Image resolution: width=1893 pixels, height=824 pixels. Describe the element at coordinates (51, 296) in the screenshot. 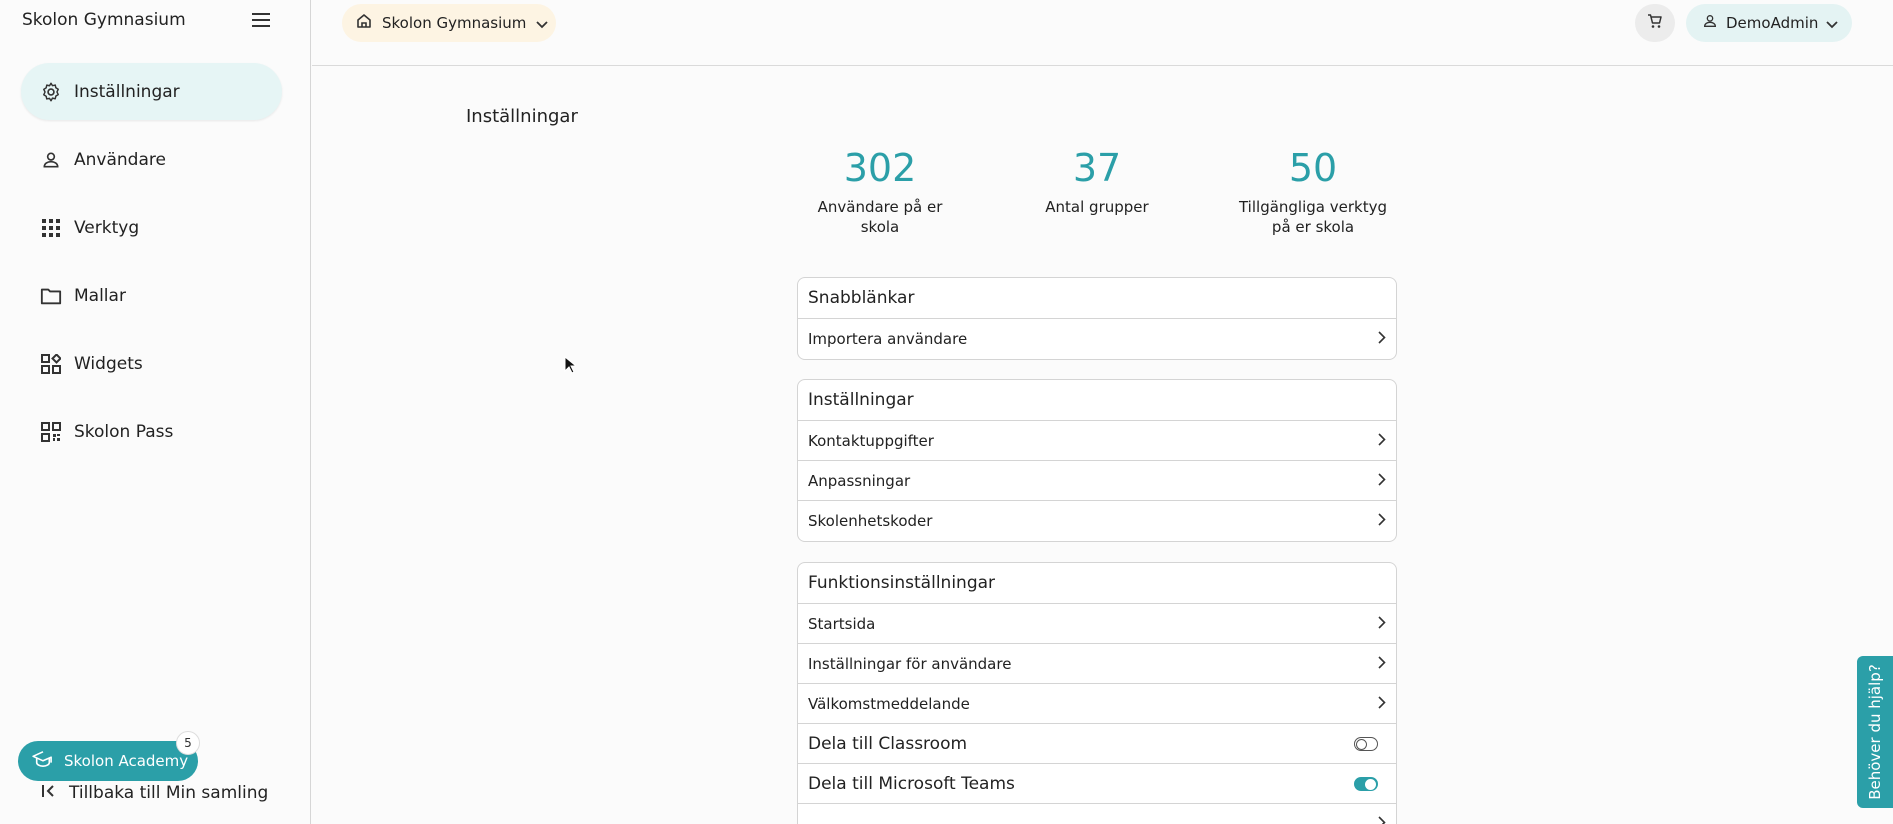

I see `folder-icon` at that location.